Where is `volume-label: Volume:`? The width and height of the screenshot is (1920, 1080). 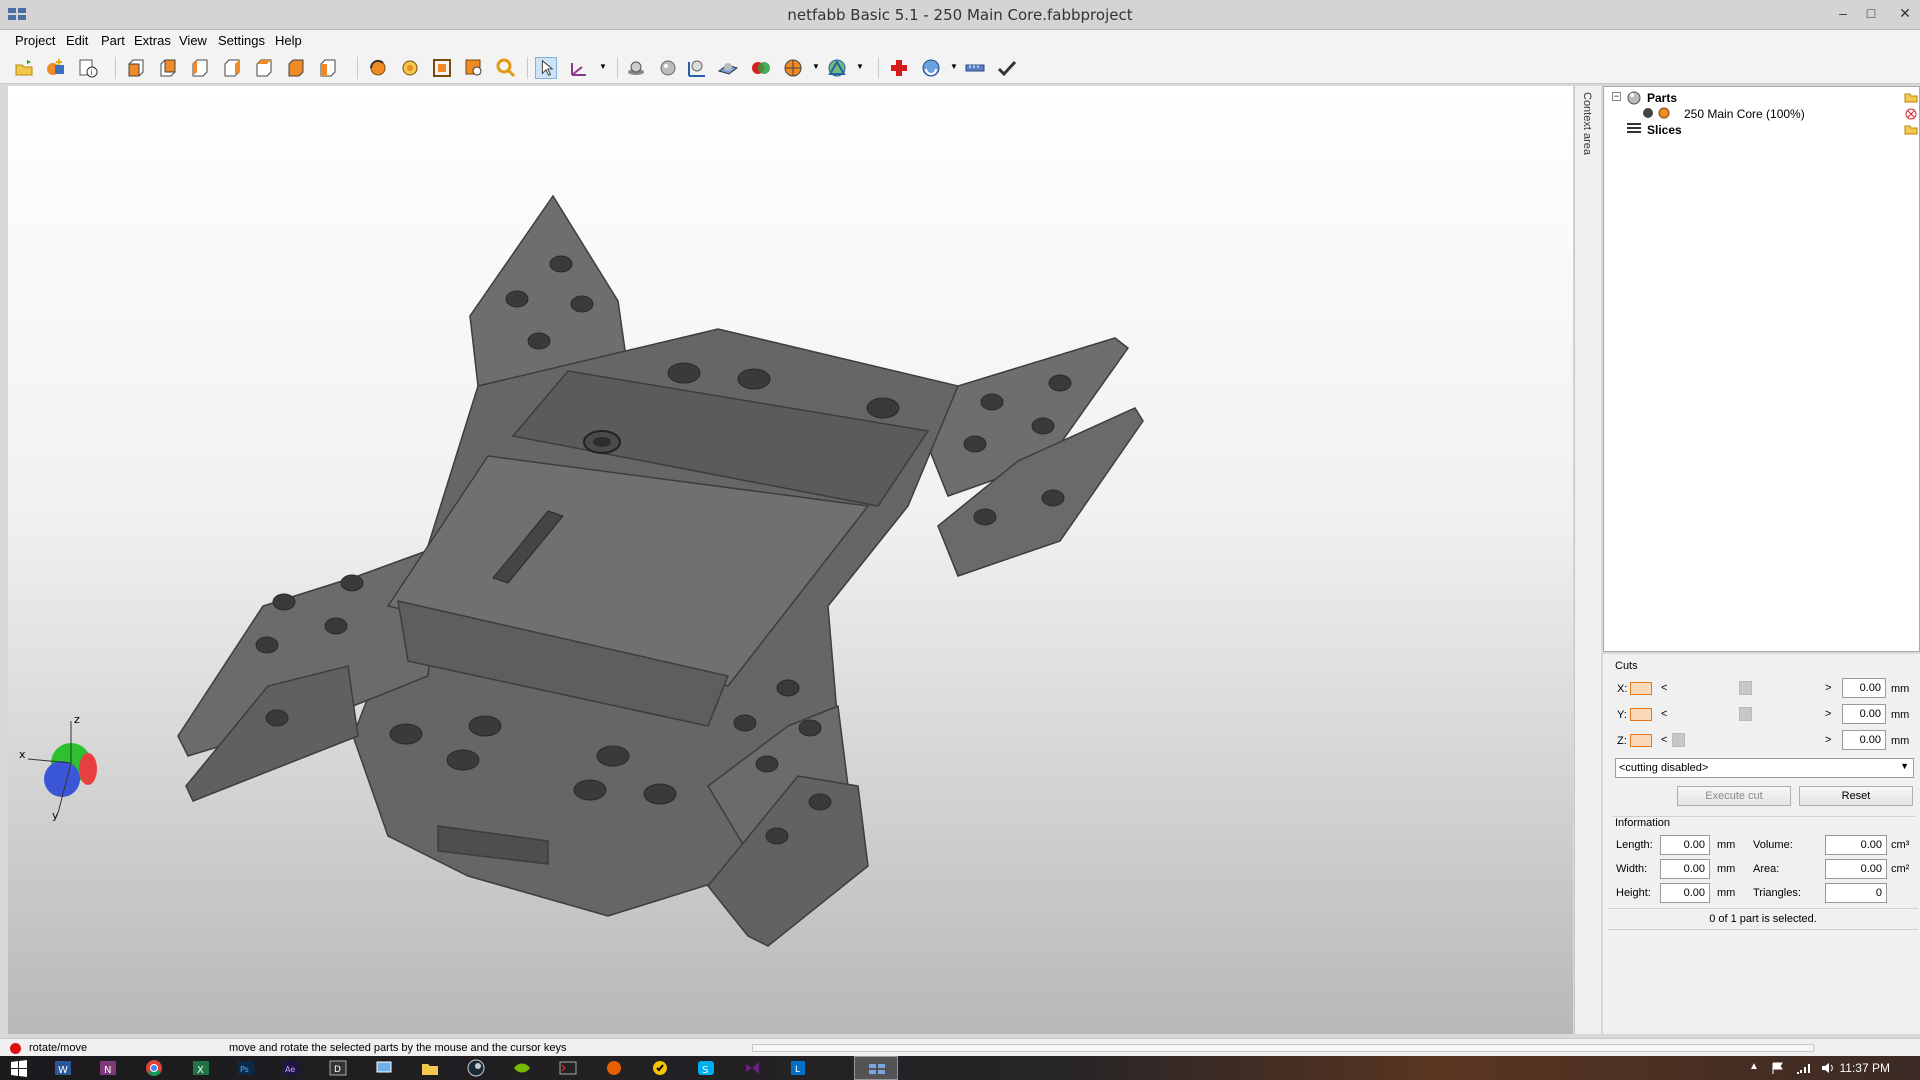 volume-label: Volume: is located at coordinates (1773, 845).